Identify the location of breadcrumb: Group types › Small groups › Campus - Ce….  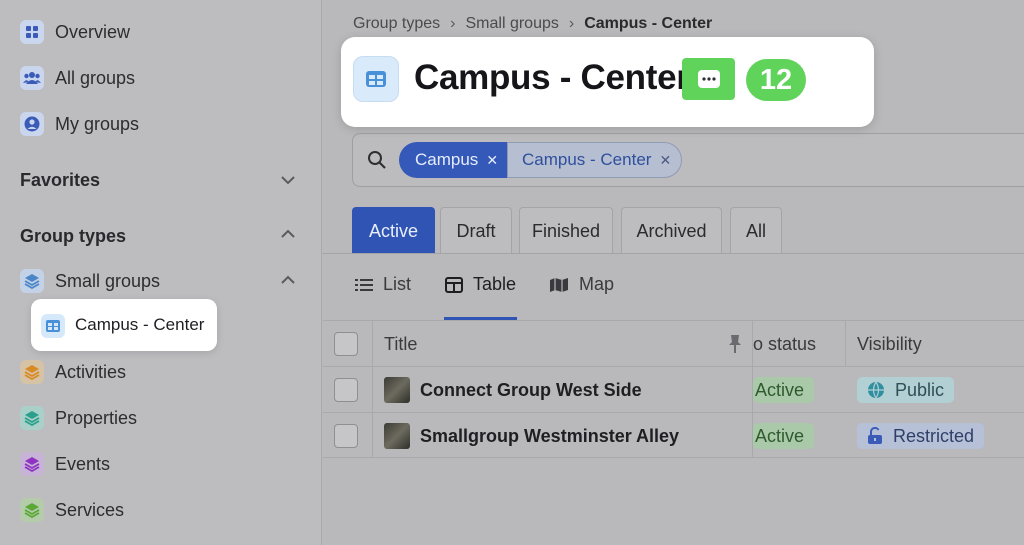
(532, 24).